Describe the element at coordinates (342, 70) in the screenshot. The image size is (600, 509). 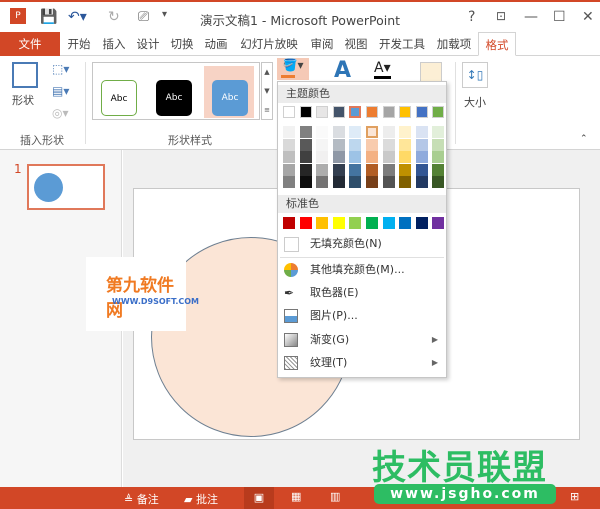
I see `wordart-styles-icon: A` at that location.